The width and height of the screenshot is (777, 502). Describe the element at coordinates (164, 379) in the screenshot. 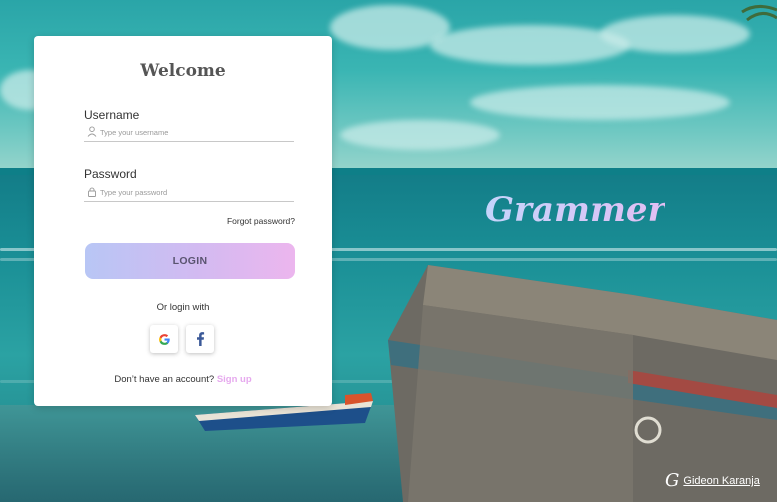

I see `no-account-text: Don’t have an account?` at that location.